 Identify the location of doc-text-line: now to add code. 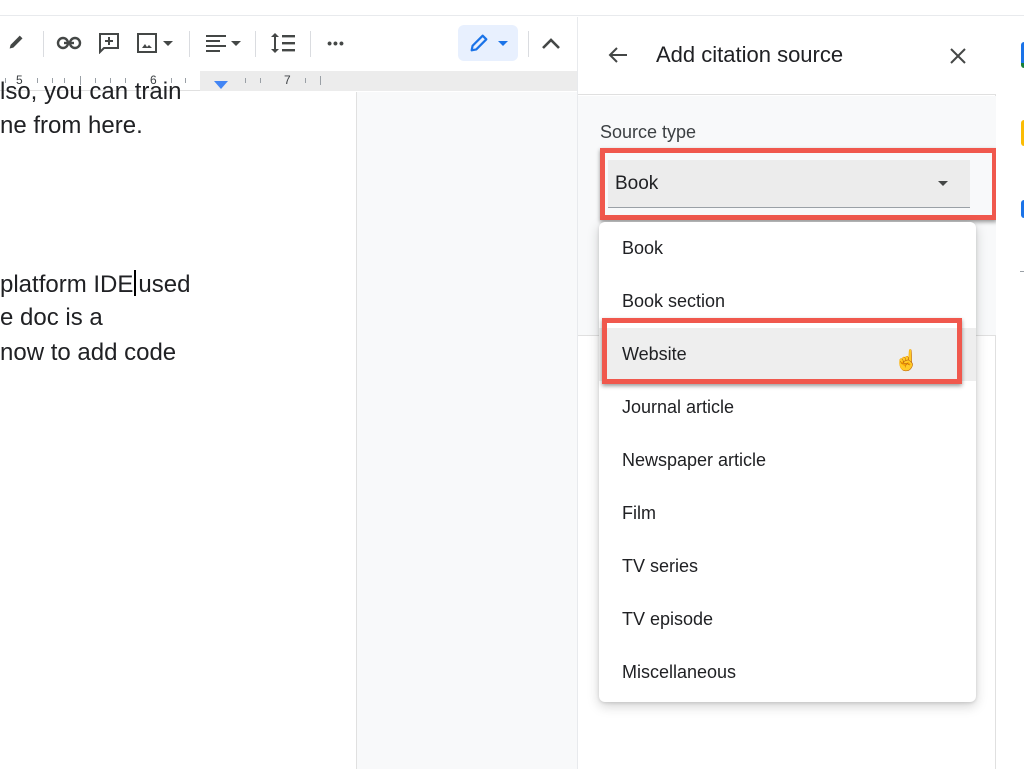
(88, 352).